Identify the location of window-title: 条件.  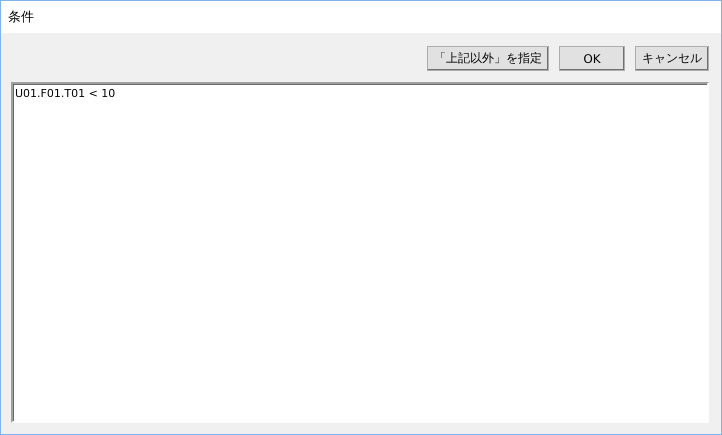
(21, 17).